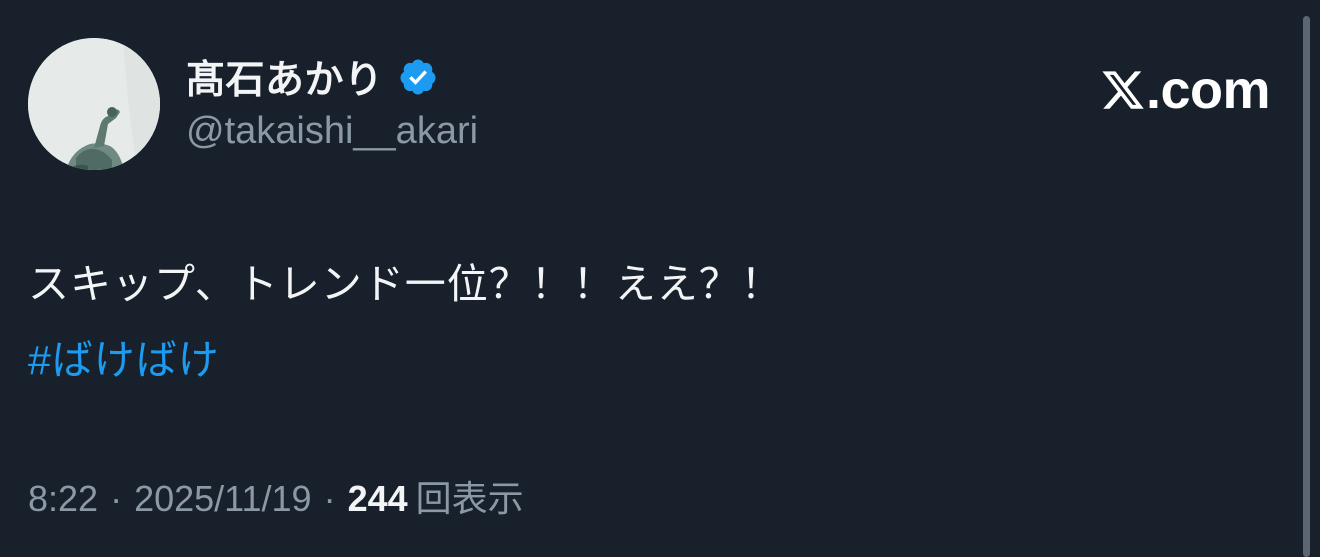 The width and height of the screenshot is (1320, 557). I want to click on x-logo-icon, so click(1123, 90).